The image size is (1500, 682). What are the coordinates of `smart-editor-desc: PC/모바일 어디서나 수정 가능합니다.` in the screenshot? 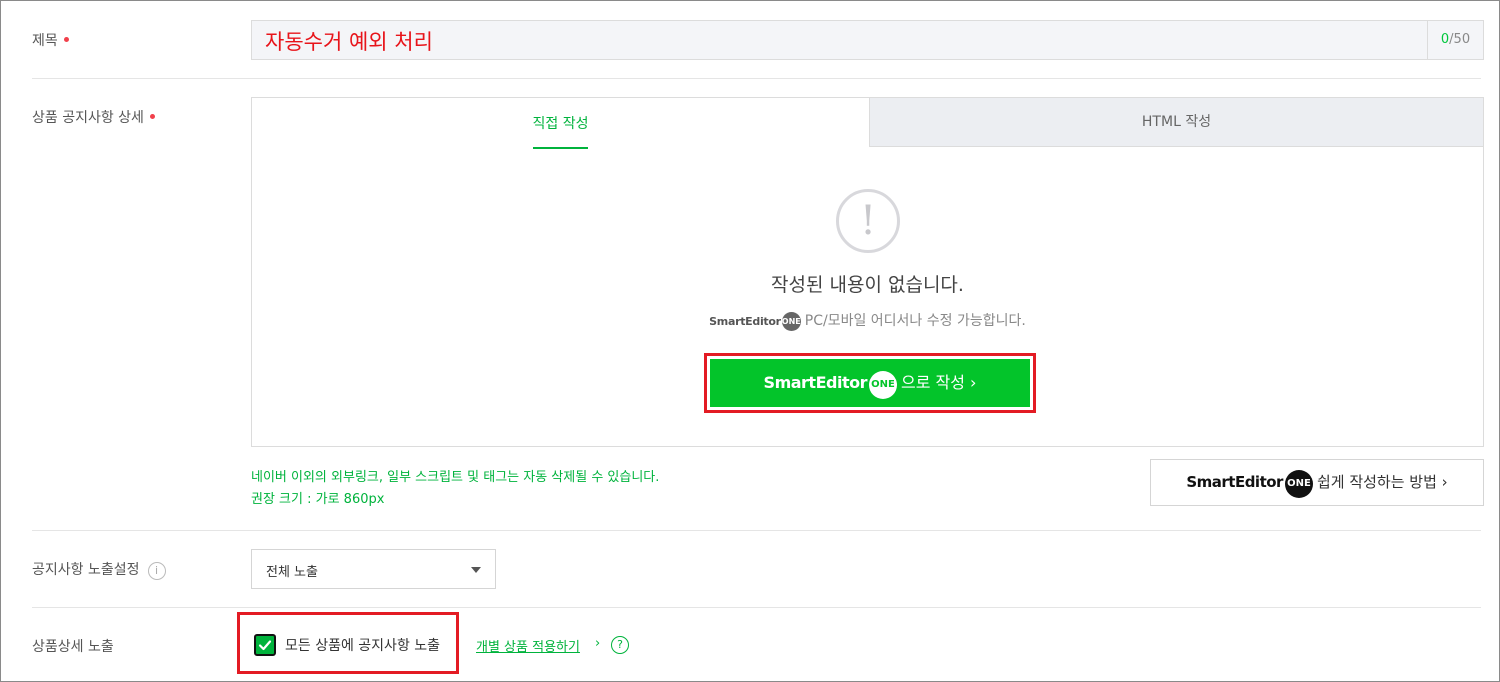 It's located at (915, 321).